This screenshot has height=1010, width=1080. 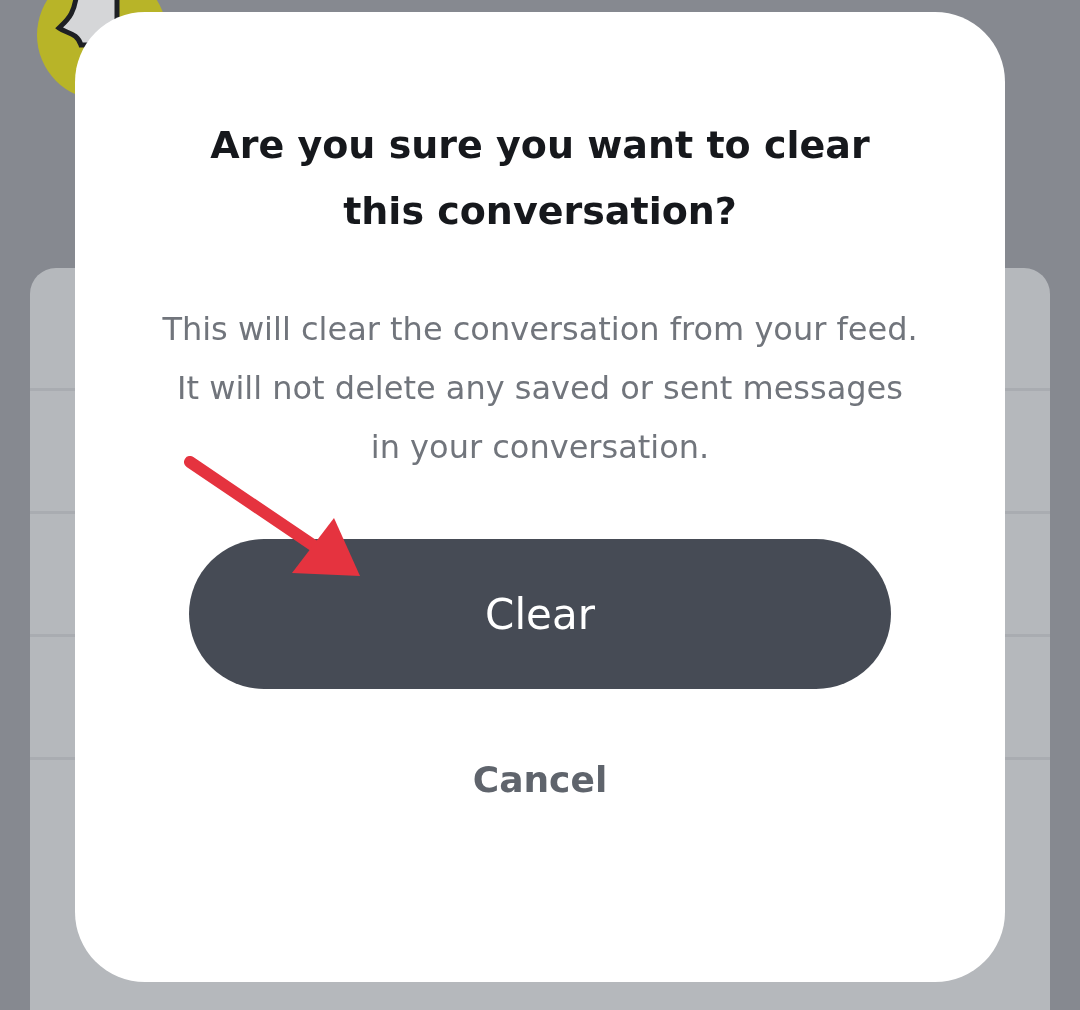 What do you see at coordinates (540, 388) in the screenshot?
I see `dialog-message: This will clear the conversation from your feed. It will not delete any saved or sent messages in your conversation.` at bounding box center [540, 388].